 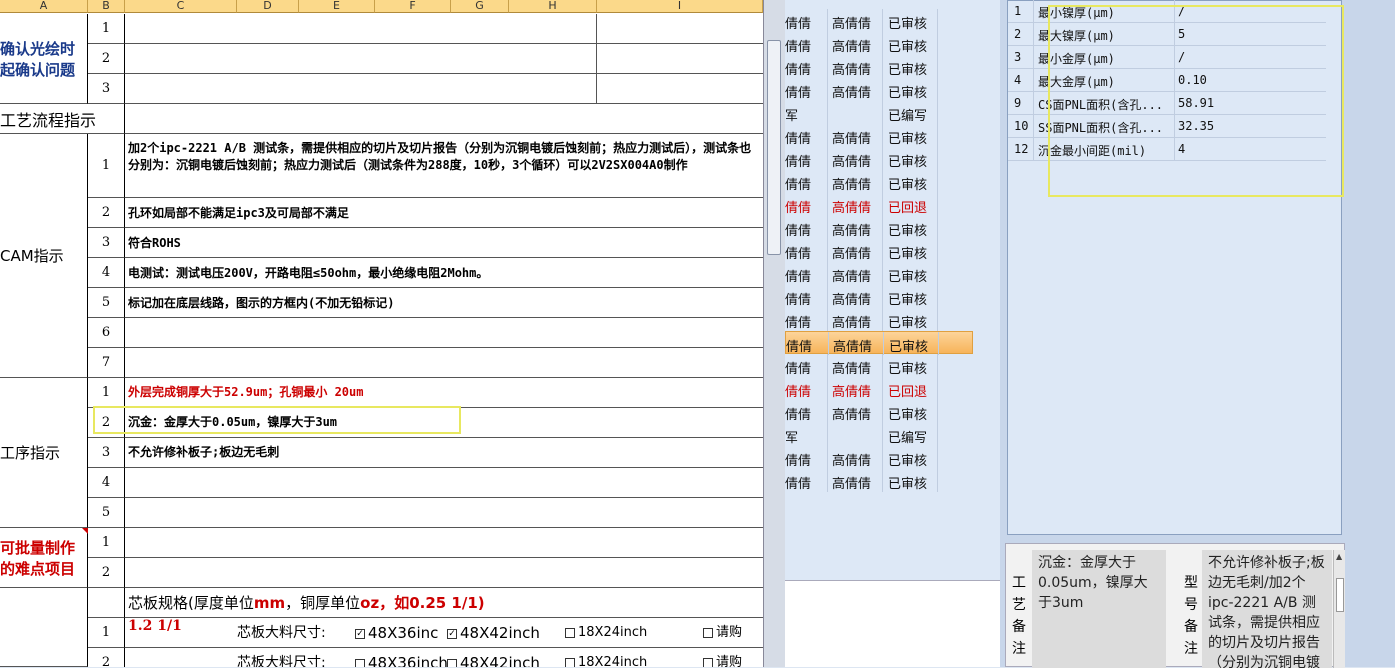 I want to click on core-size-option: ✓ 48X36inc, so click(x=396, y=633).